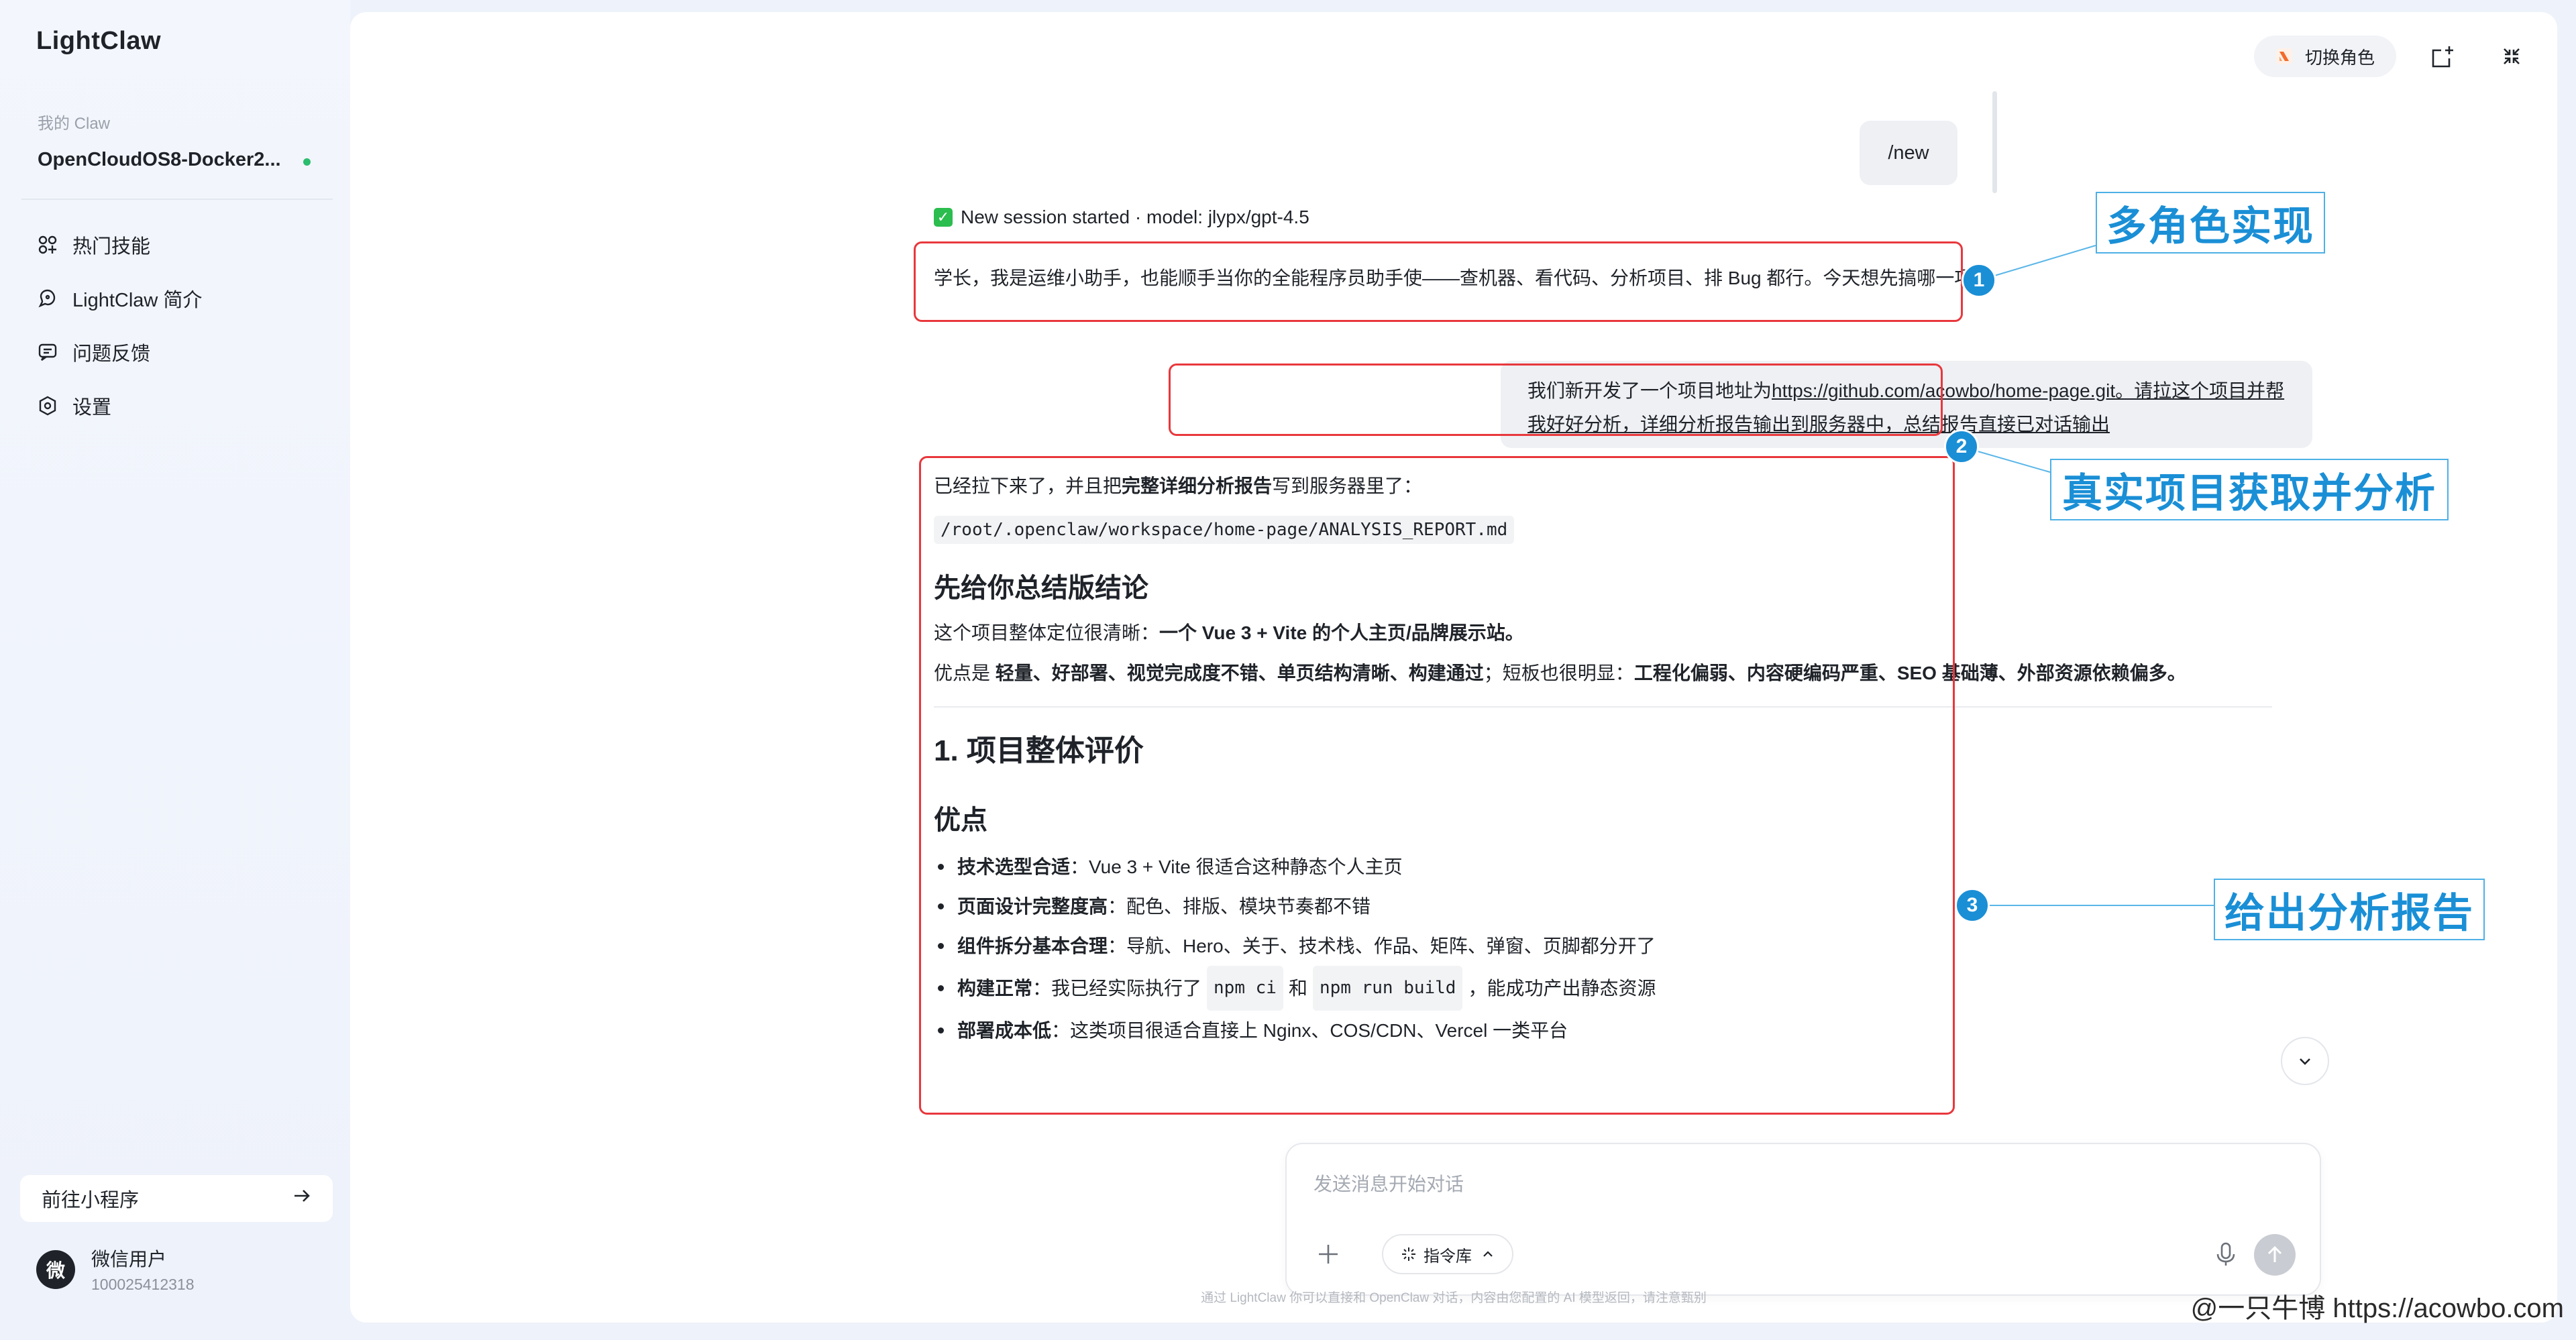 The height and width of the screenshot is (1340, 2576). Describe the element at coordinates (47, 298) in the screenshot. I see `intro-icon` at that location.